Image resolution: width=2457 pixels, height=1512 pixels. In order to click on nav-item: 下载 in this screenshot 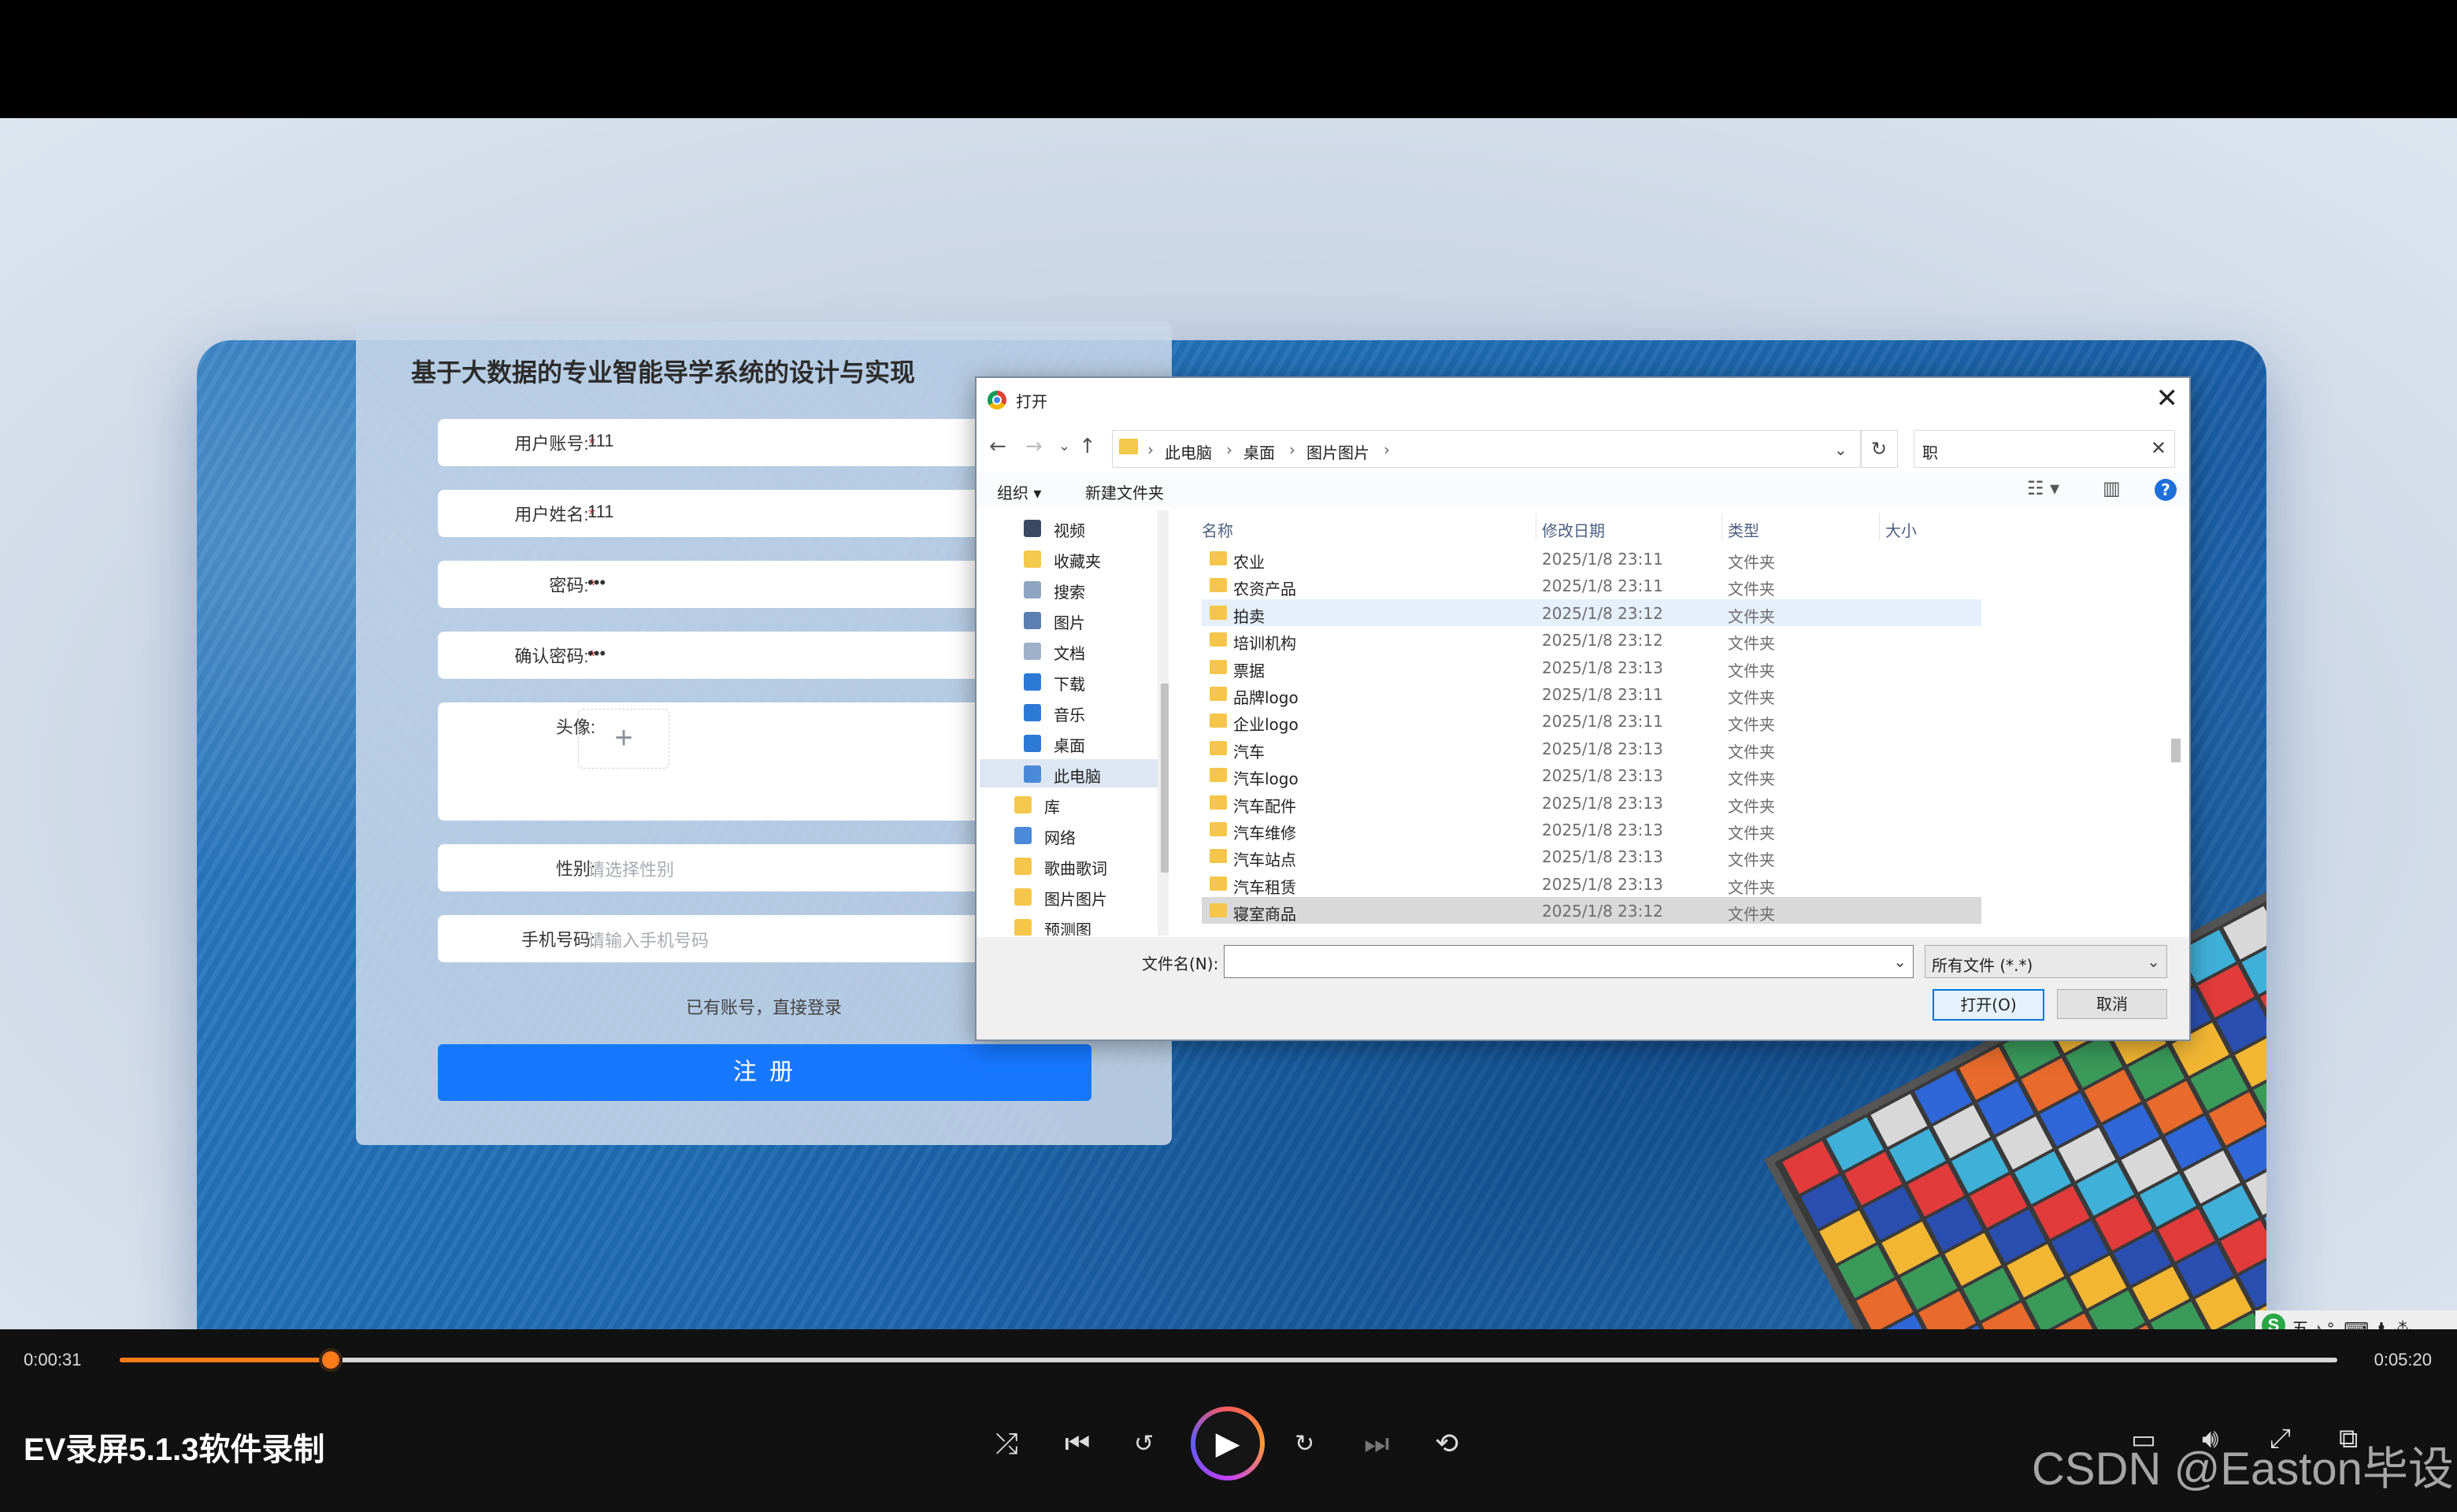, I will do `click(1069, 681)`.